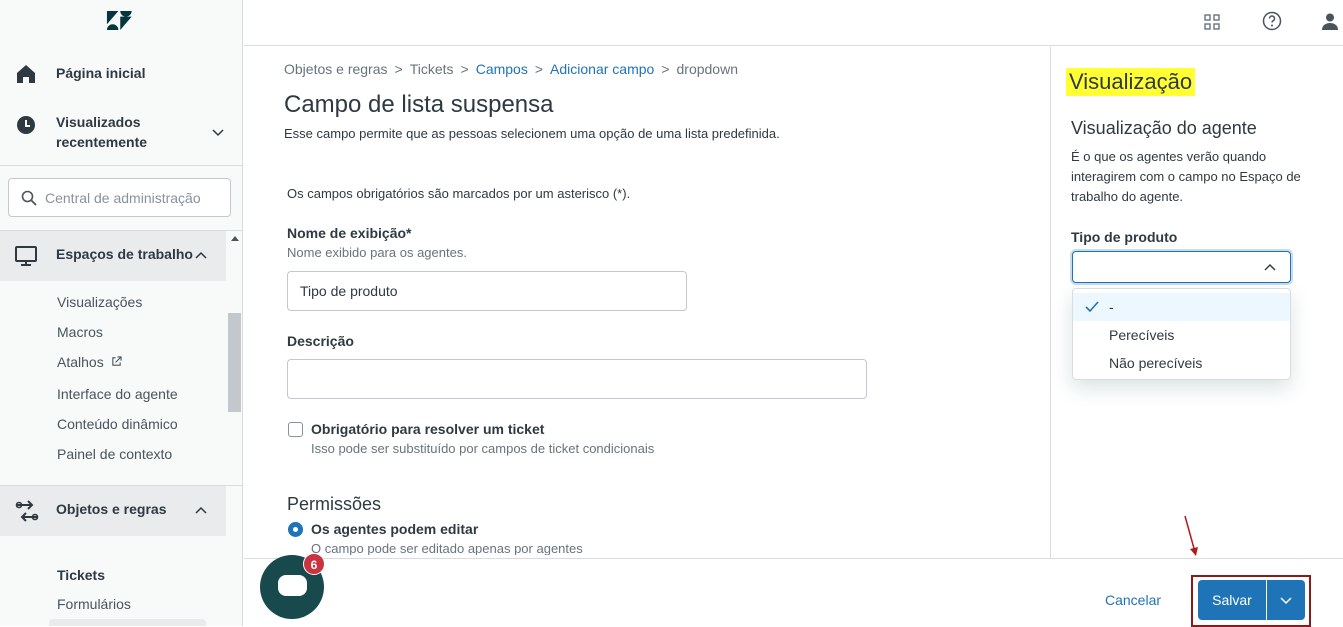 The height and width of the screenshot is (627, 1343). I want to click on sidebar-item-painel-contexto: Painel de contexto, so click(114, 454).